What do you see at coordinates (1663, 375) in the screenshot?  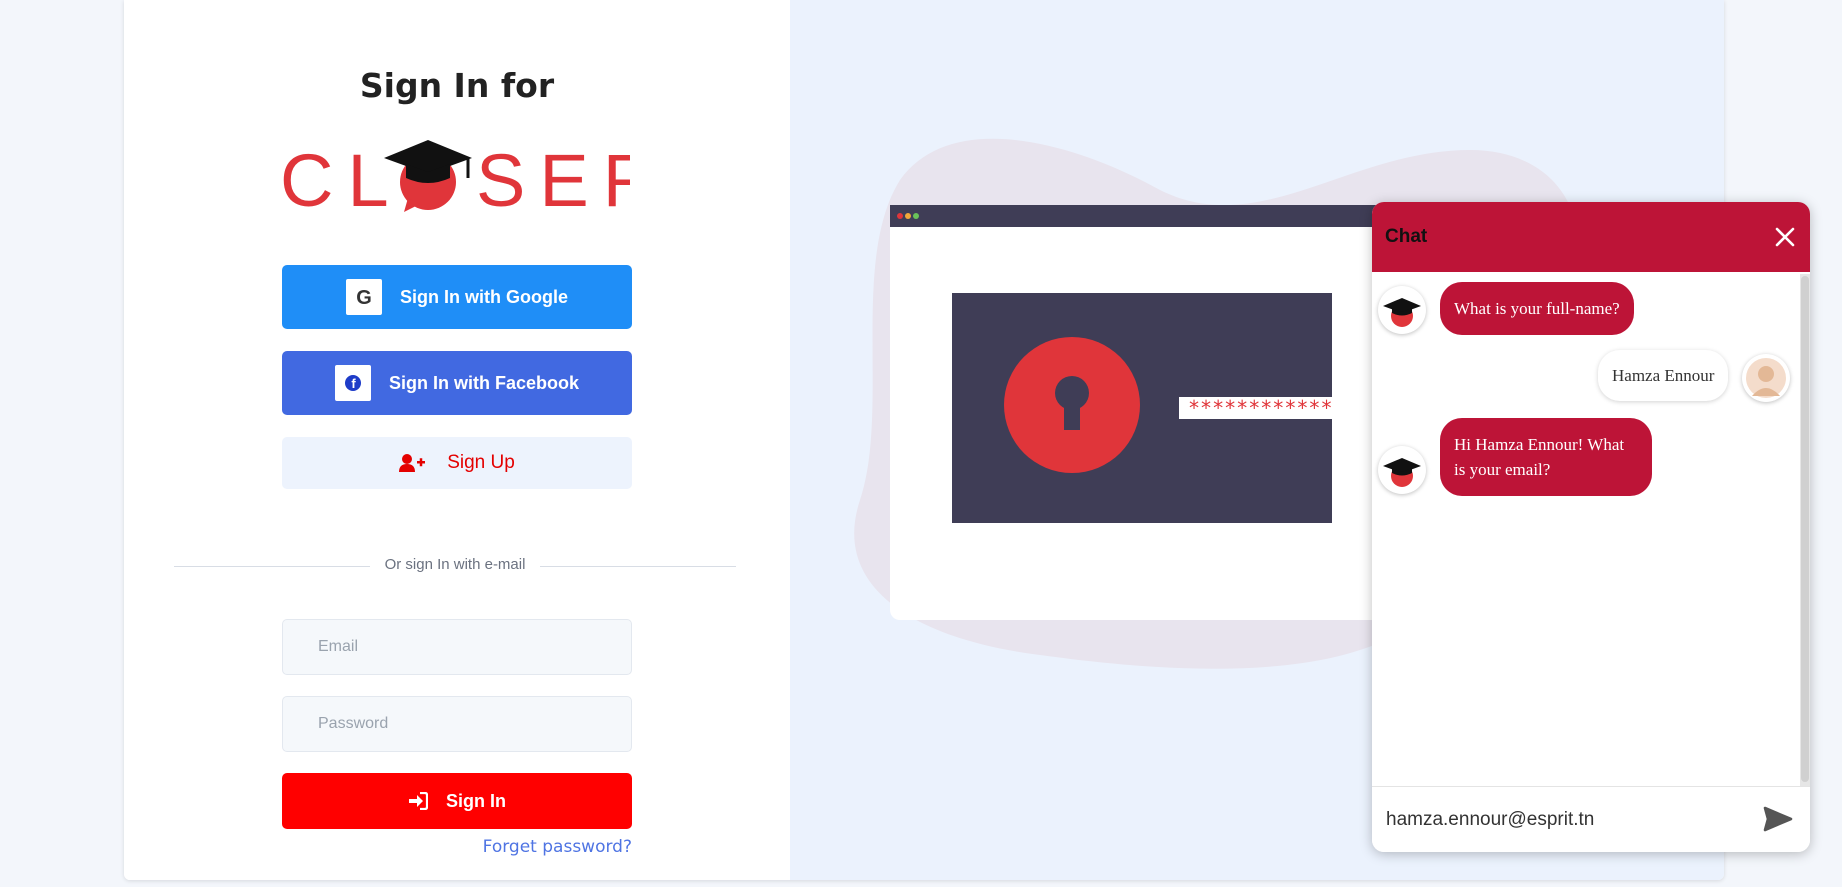 I see `chat-message-user: Hamza Ennour` at bounding box center [1663, 375].